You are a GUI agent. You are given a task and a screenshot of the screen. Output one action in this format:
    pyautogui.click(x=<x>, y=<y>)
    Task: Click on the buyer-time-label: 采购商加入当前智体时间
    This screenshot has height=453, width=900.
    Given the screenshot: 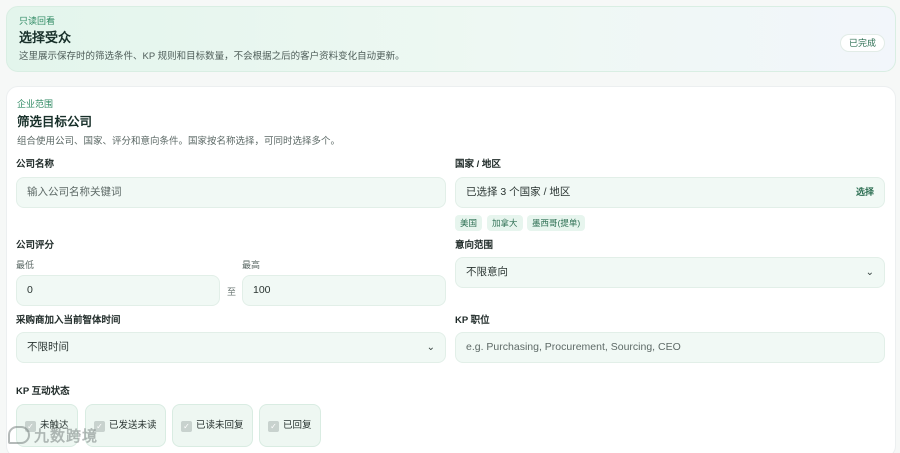 What is the action you would take?
    pyautogui.click(x=68, y=320)
    